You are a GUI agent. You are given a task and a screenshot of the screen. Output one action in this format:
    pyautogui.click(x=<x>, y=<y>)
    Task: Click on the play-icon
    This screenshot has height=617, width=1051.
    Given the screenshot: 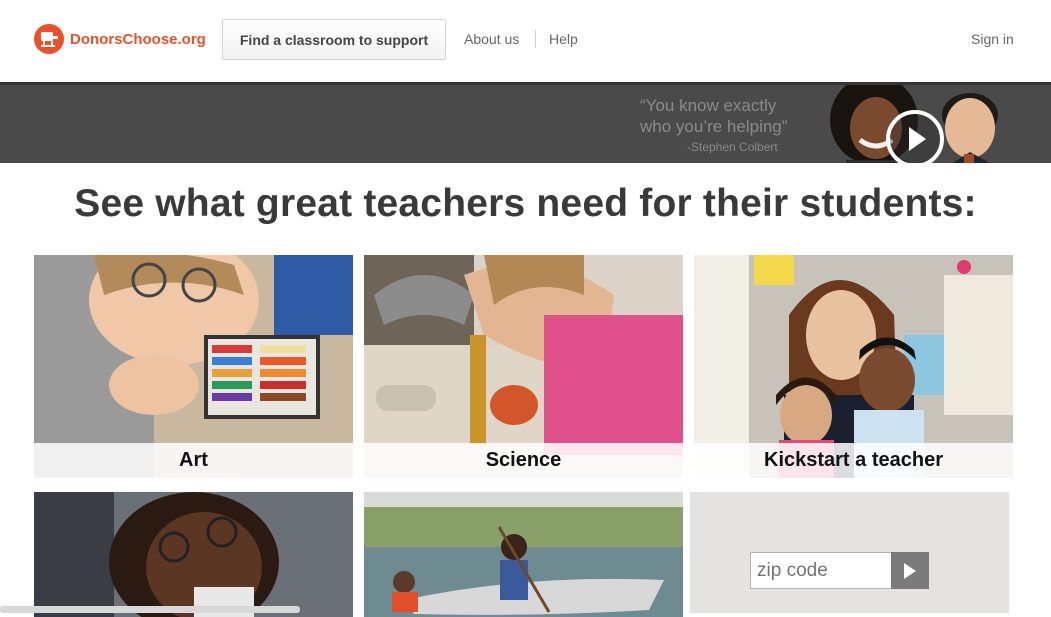 What is the action you would take?
    pyautogui.click(x=917, y=139)
    